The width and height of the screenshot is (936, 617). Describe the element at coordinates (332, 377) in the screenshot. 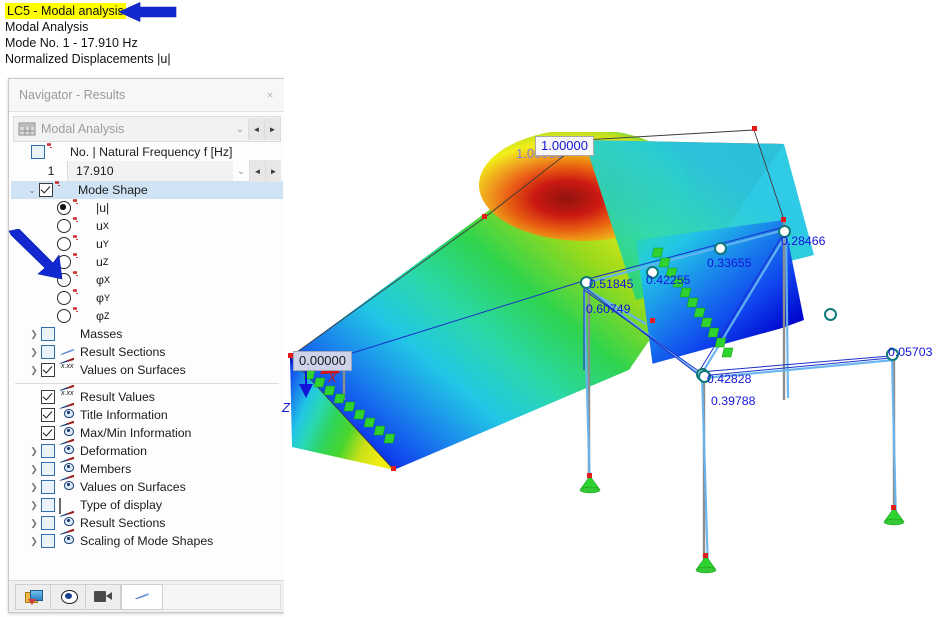

I see `axis-label-x: X` at that location.